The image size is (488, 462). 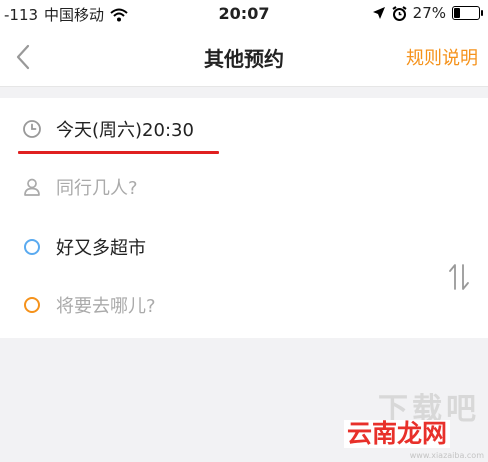 I want to click on watermark-domain: www.xiazaiba.com, so click(x=446, y=455).